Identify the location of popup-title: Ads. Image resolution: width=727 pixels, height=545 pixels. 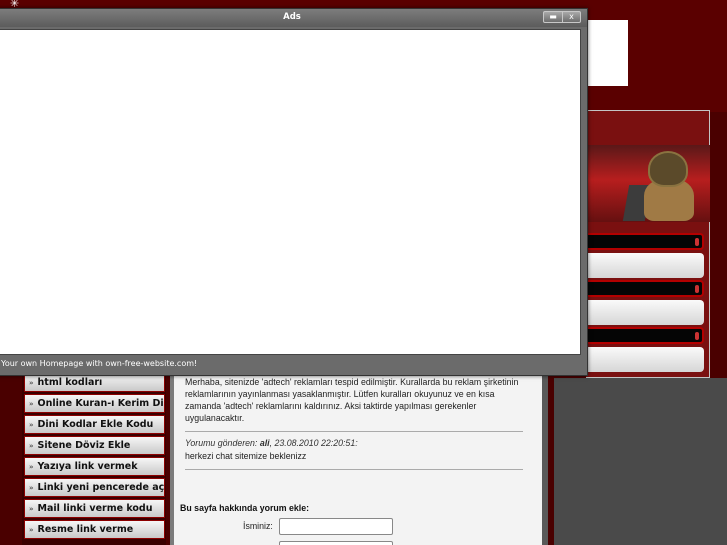
(292, 17).